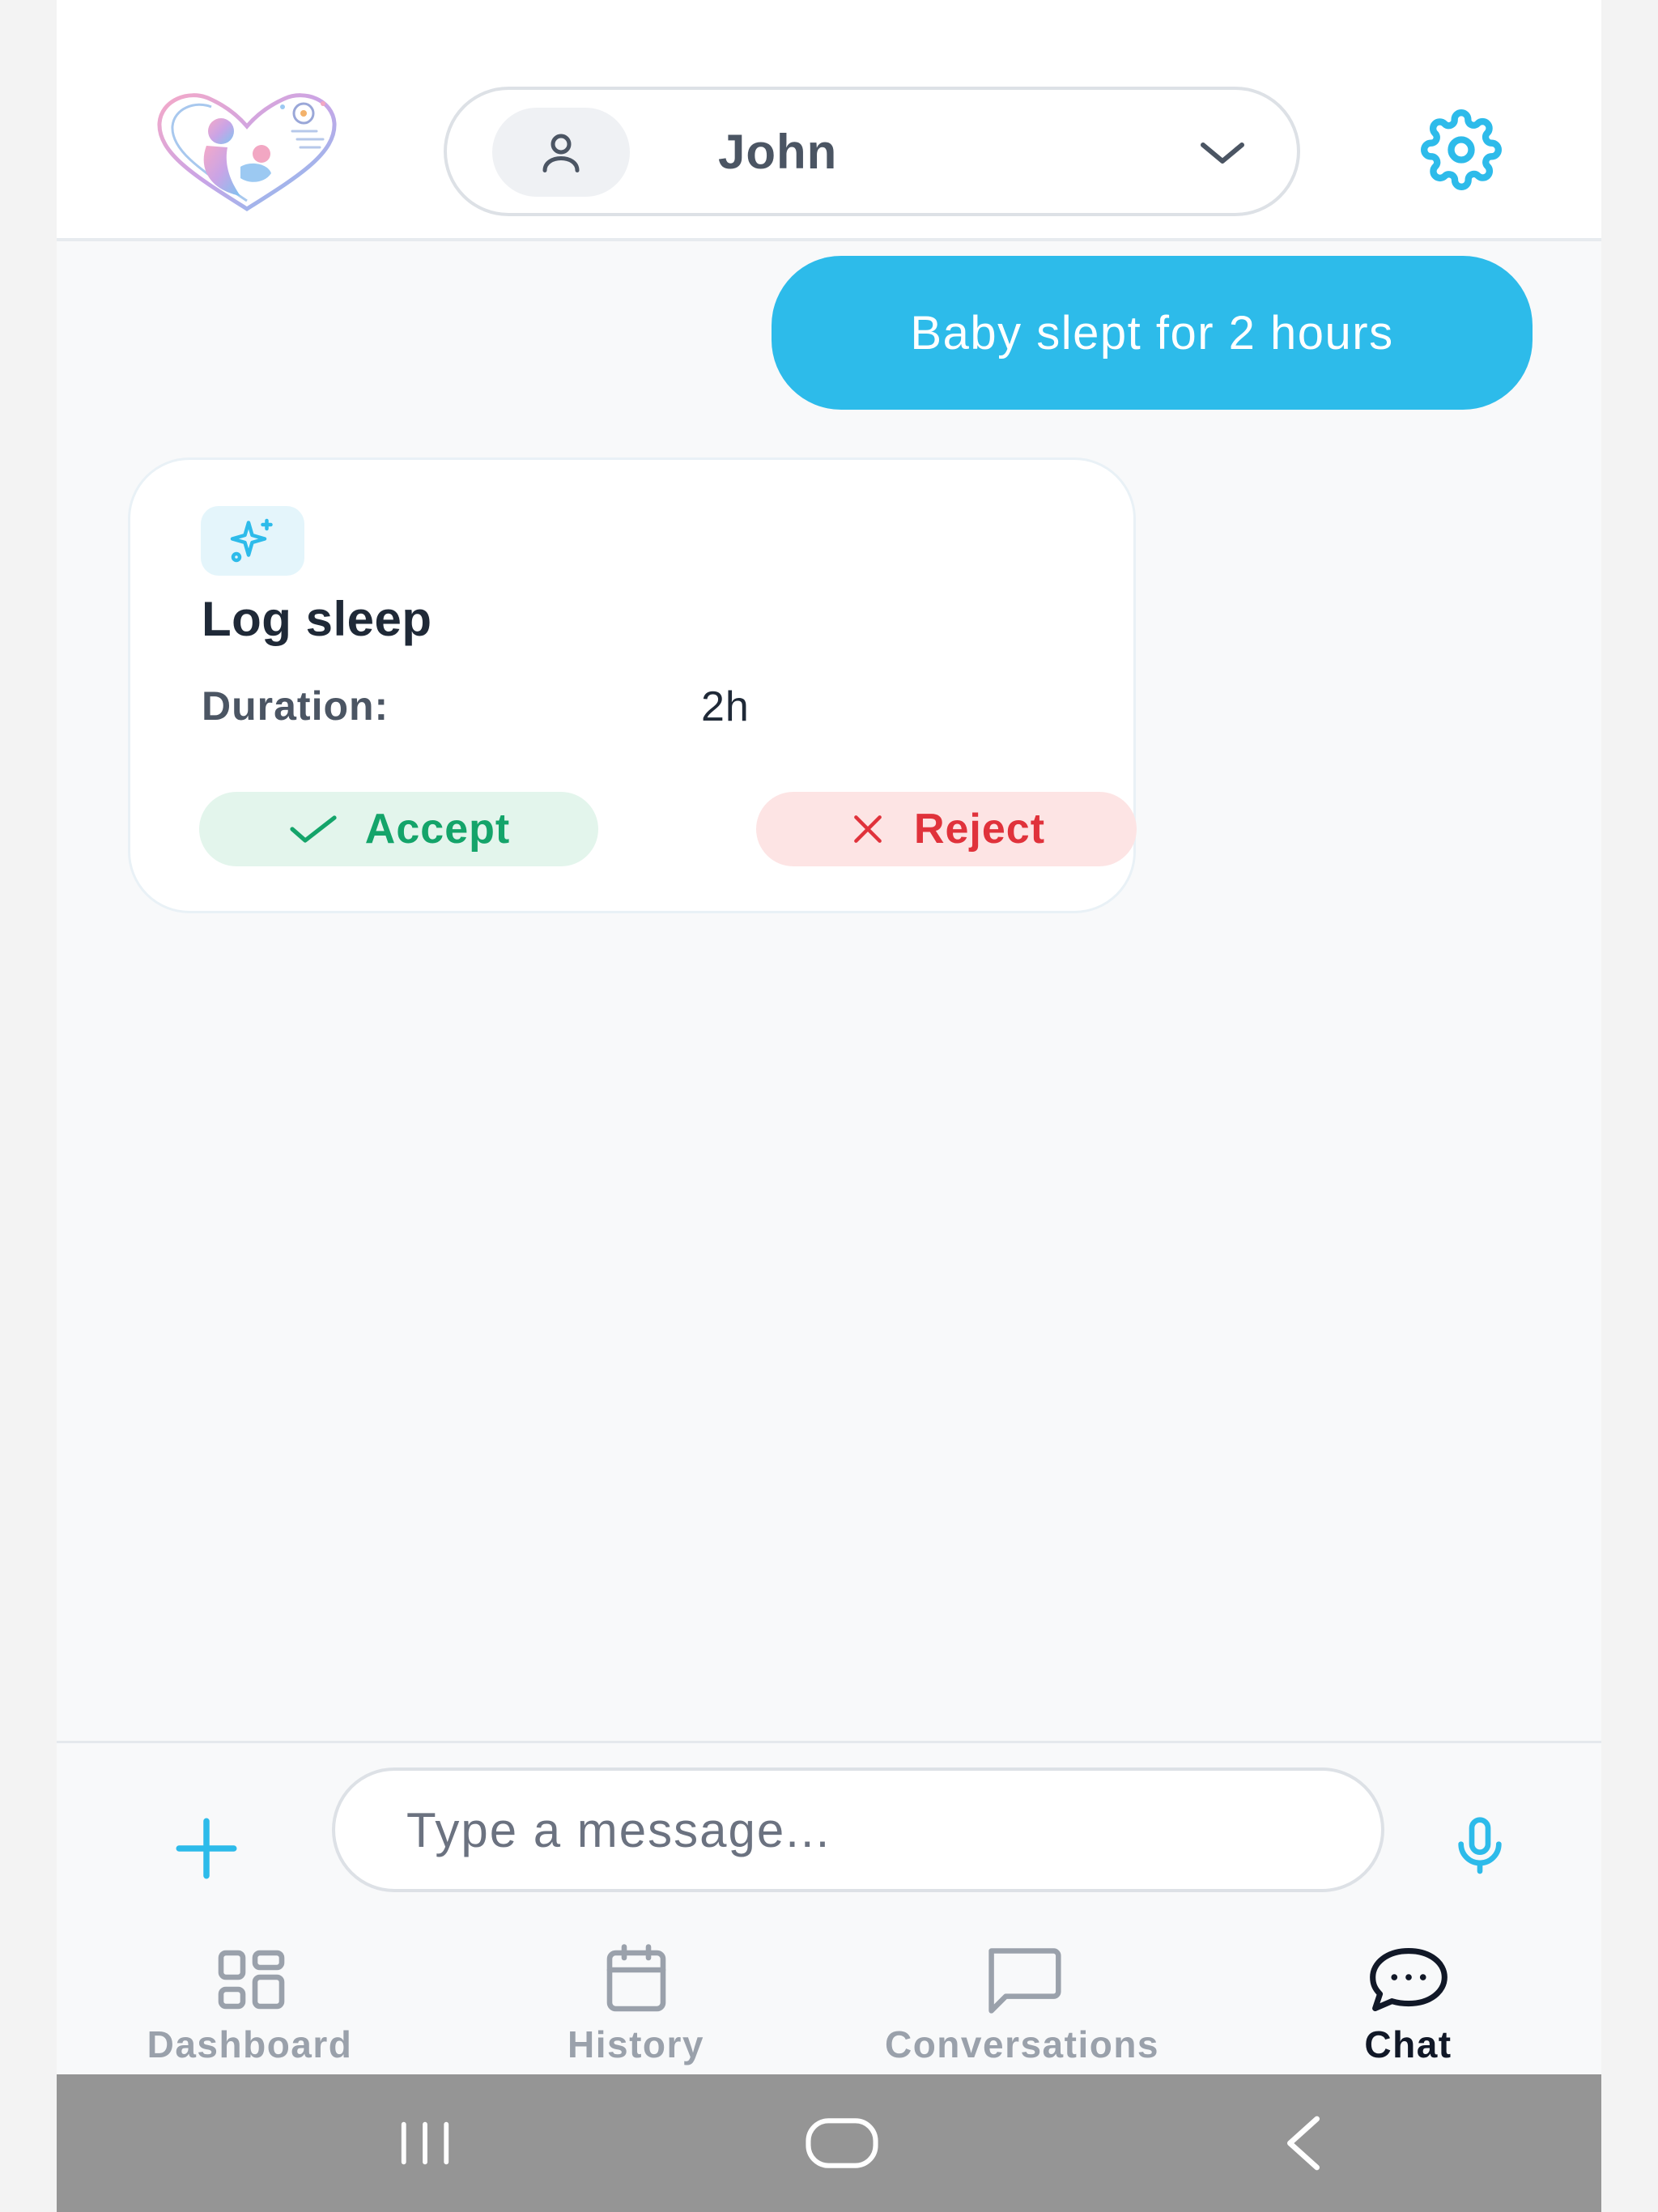  I want to click on dashboard-icon, so click(251, 1980).